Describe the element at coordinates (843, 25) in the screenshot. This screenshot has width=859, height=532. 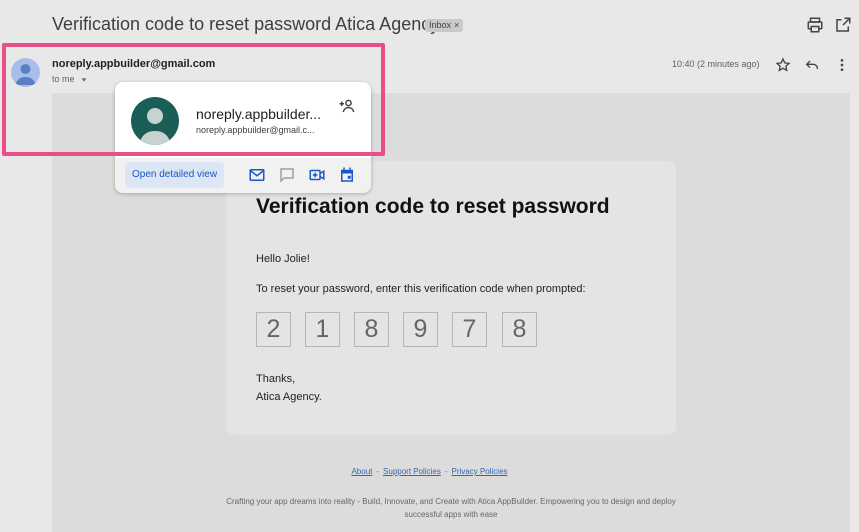
I see `open-in-new-window-icon` at that location.